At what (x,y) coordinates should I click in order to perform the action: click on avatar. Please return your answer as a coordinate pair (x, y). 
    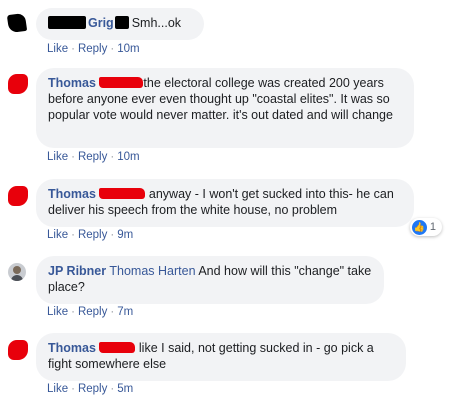
    Looking at the image, I should click on (17, 272).